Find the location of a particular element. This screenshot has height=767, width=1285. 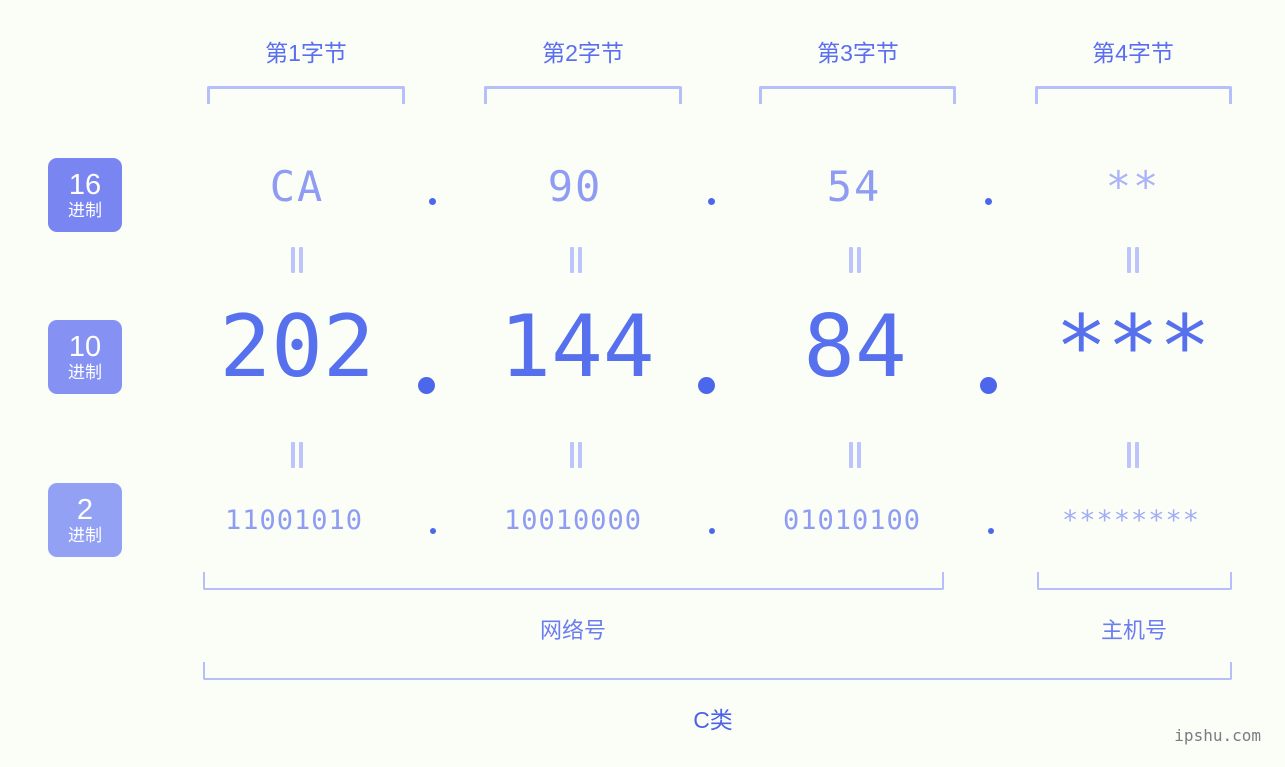

binary-byte-1: 11001010 is located at coordinates (294, 520).